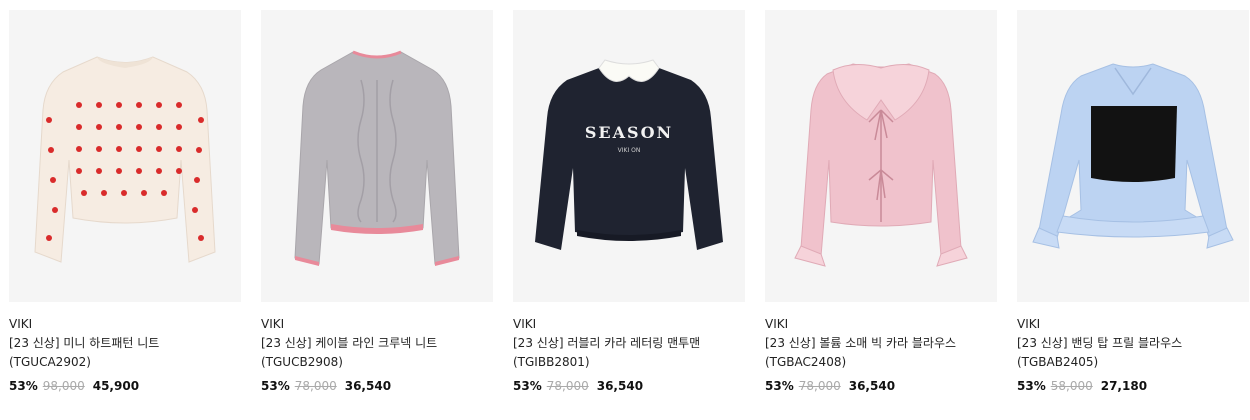 The image size is (1250, 420). Describe the element at coordinates (63, 386) in the screenshot. I see `original-price: 98,000` at that location.